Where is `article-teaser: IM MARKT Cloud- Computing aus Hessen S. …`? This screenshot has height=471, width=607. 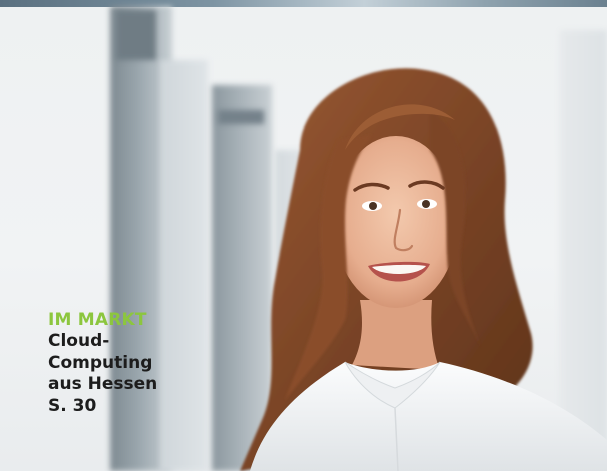 article-teaser: IM MARKT Cloud- Computing aus Hessen S. … is located at coordinates (123, 363).